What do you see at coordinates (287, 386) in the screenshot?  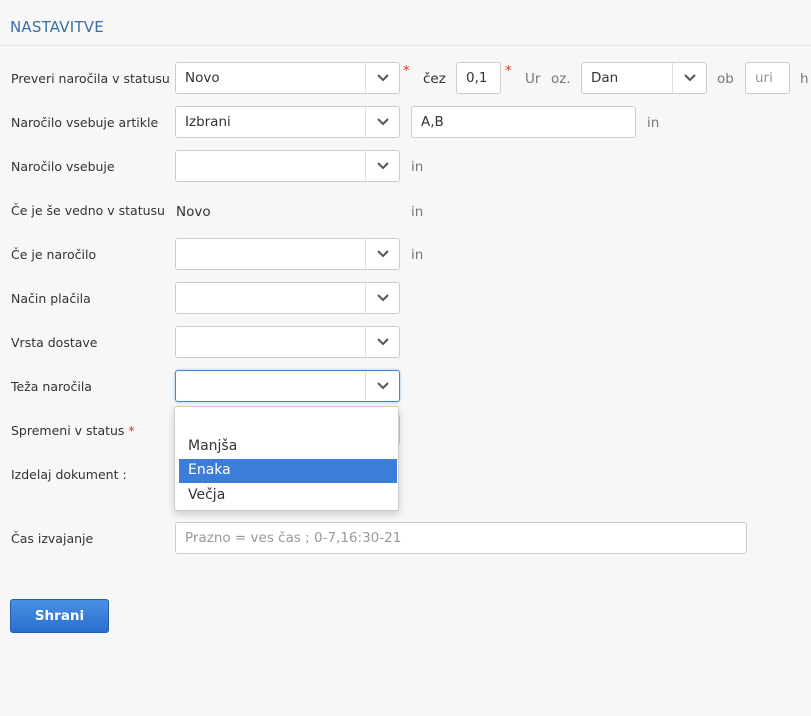 I see `weight-select` at bounding box center [287, 386].